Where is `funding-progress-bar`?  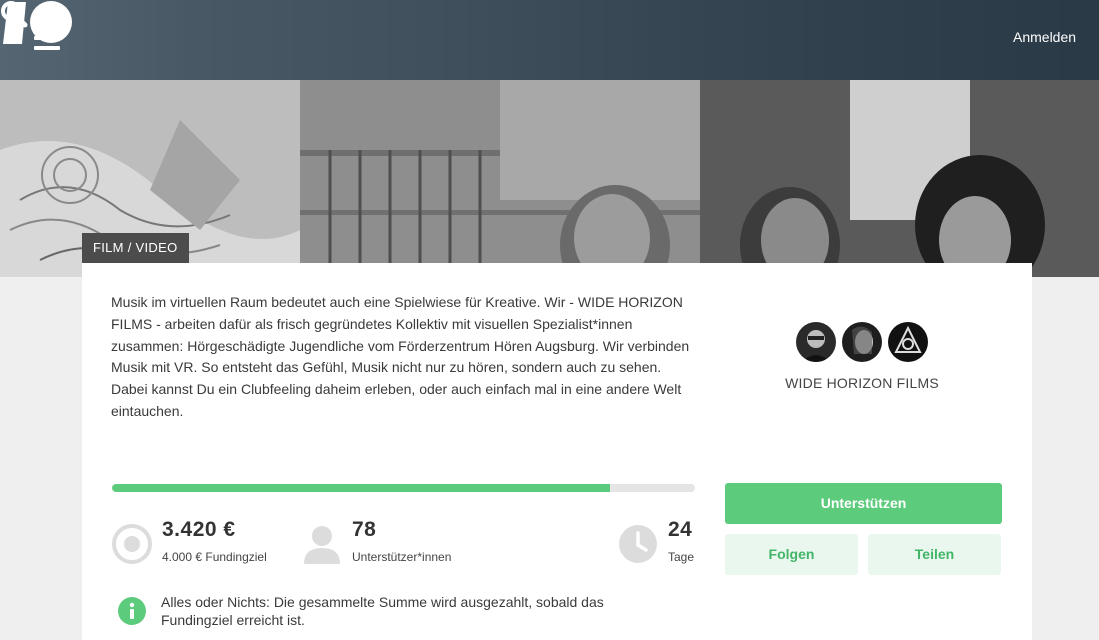
funding-progress-bar is located at coordinates (403, 488).